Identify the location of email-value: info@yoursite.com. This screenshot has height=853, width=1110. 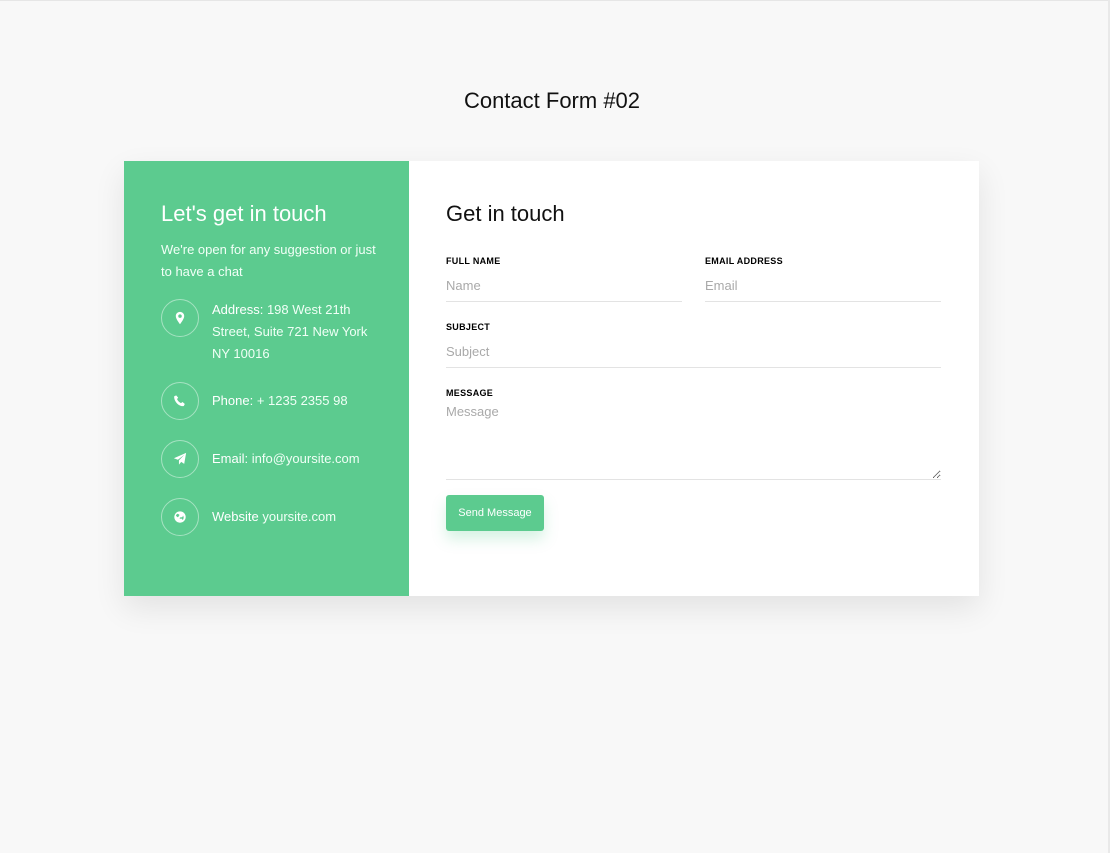
(306, 458).